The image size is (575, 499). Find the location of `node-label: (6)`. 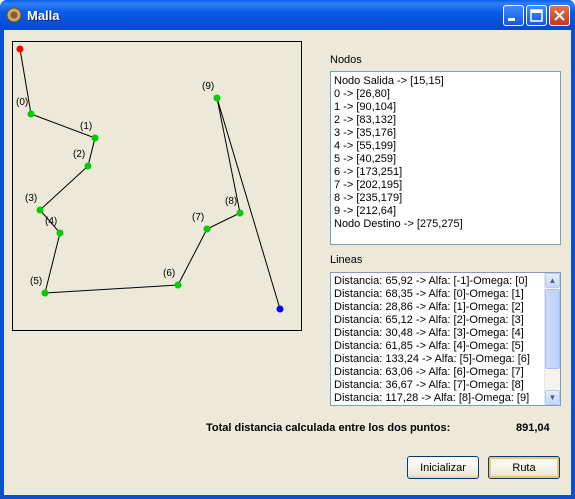

node-label: (6) is located at coordinates (169, 273).